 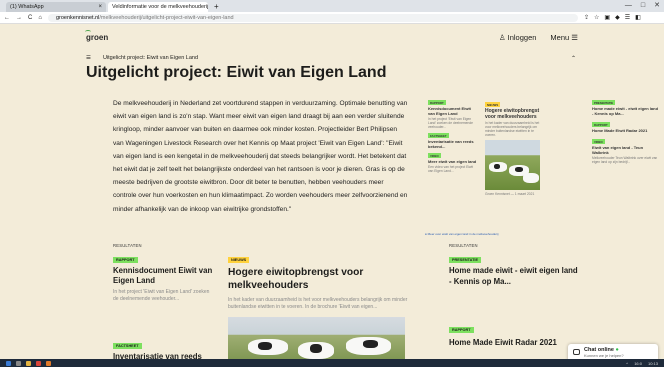 I want to click on user-icon: ♙, so click(x=503, y=37).